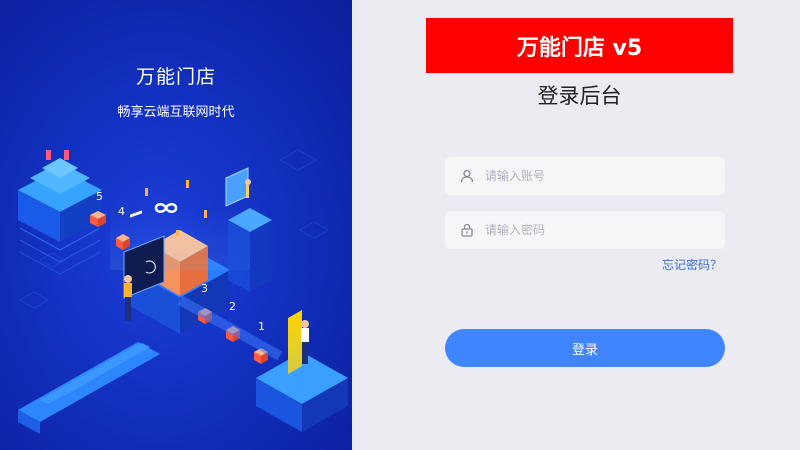 The height and width of the screenshot is (450, 800). I want to click on step-number-3: 3, so click(204, 288).